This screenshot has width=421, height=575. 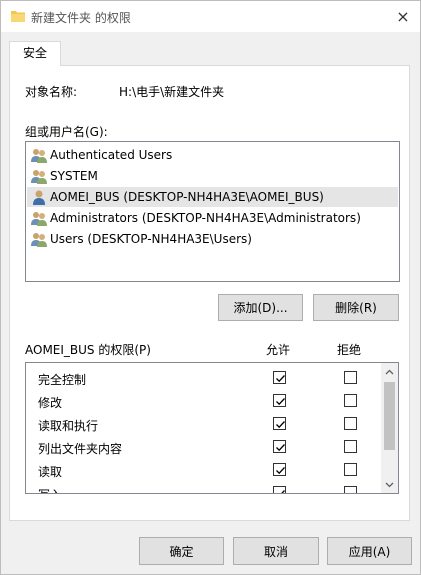 I want to click on permission-label: 完全控制, so click(x=62, y=380).